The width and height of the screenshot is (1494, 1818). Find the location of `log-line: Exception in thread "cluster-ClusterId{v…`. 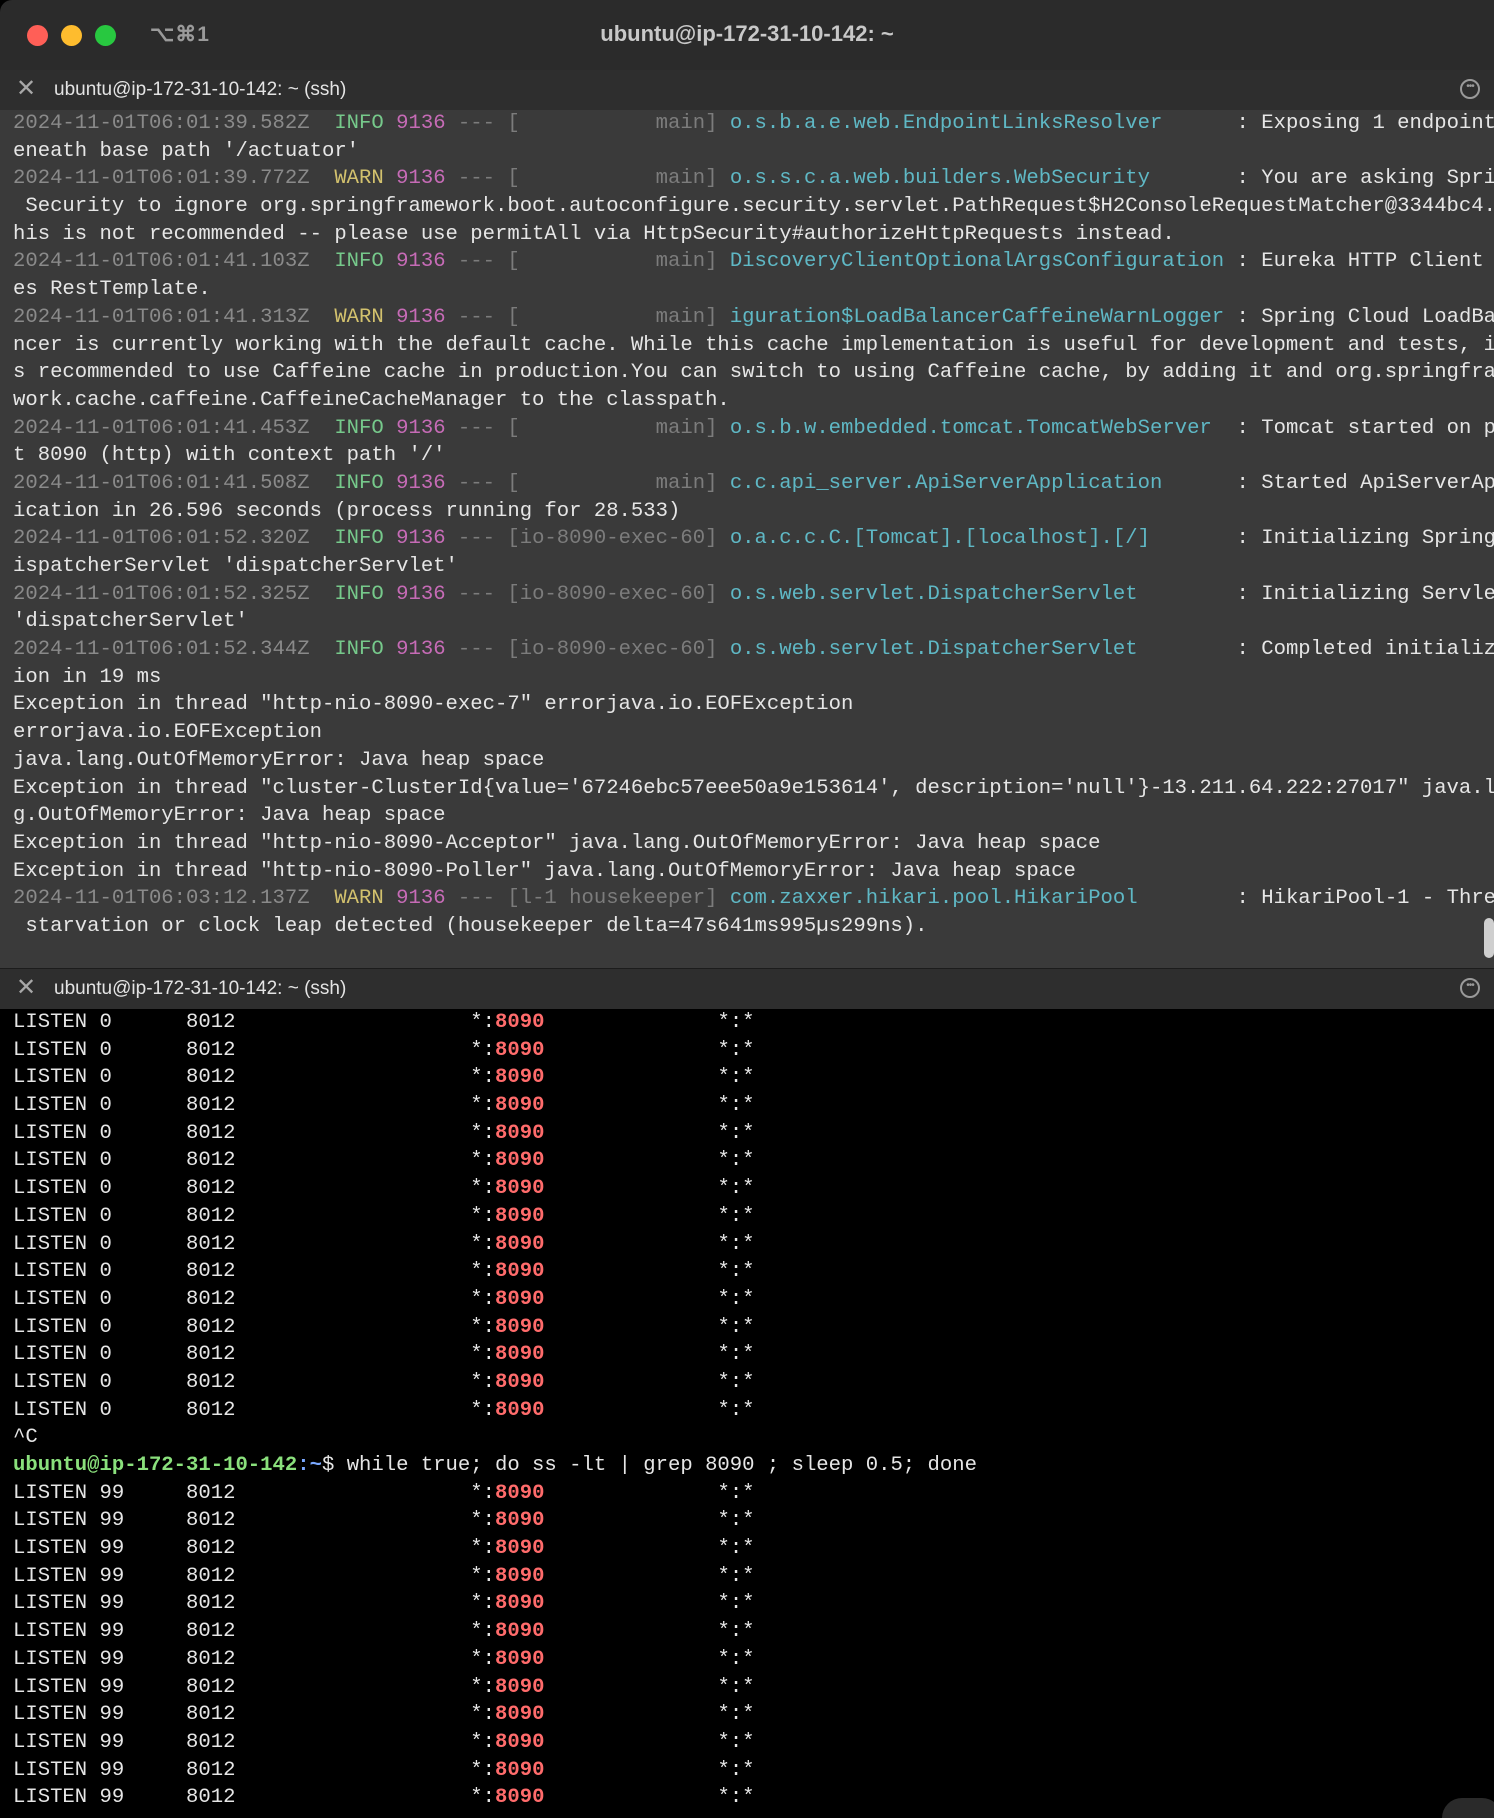

log-line: Exception in thread "cluster-ClusterId{v… is located at coordinates (747, 789).